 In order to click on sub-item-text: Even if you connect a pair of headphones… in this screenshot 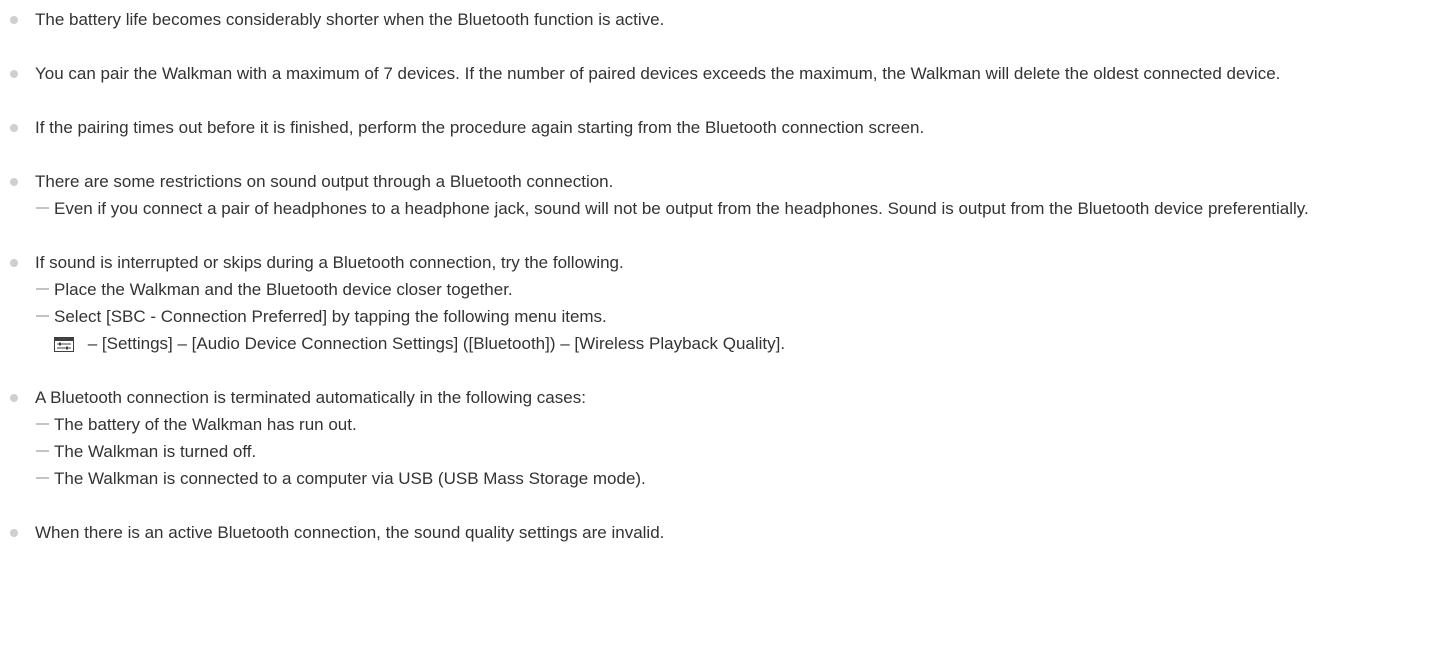, I will do `click(681, 208)`.